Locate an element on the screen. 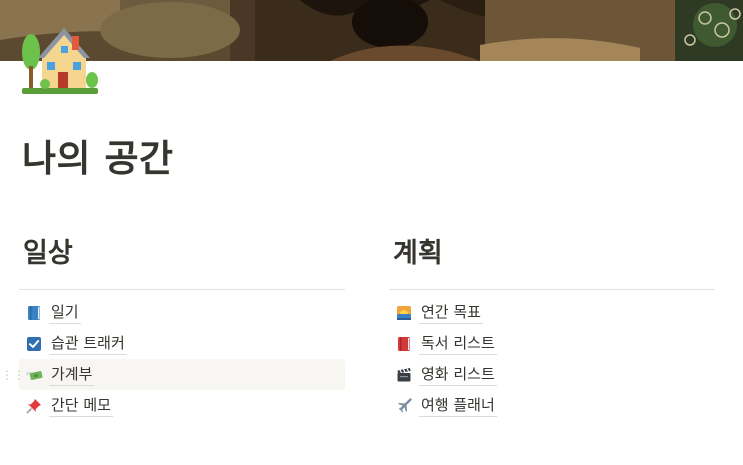 Image resolution: width=743 pixels, height=465 pixels. page-link-reading-list: 독서 리스트 is located at coordinates (552, 343).